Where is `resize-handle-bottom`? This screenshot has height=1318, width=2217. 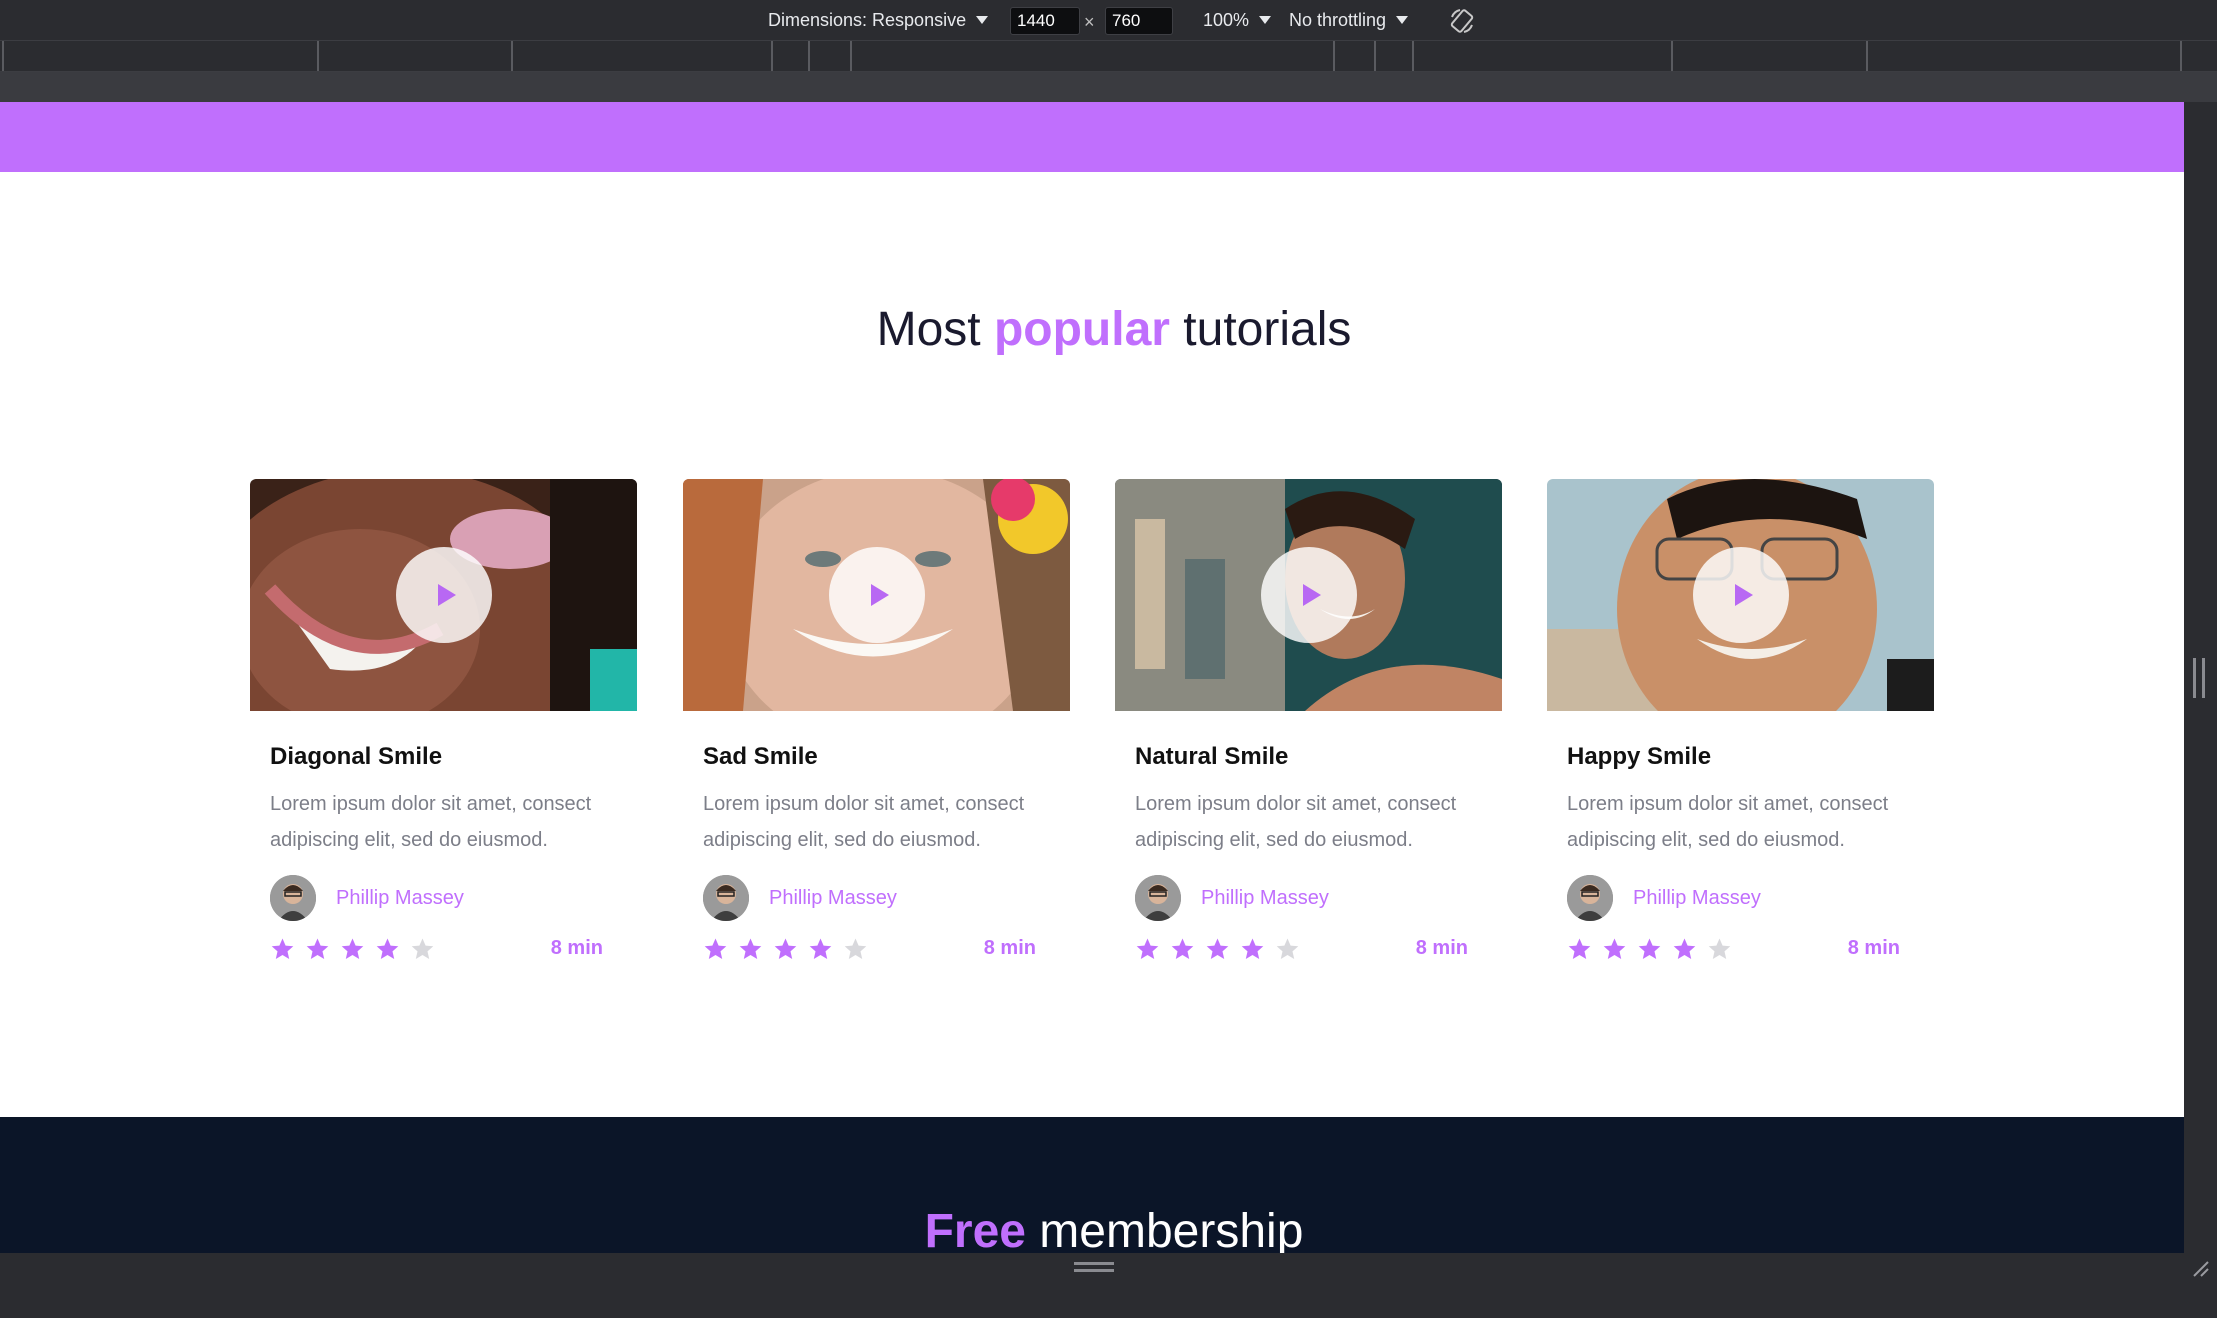
resize-handle-bottom is located at coordinates (1094, 1267).